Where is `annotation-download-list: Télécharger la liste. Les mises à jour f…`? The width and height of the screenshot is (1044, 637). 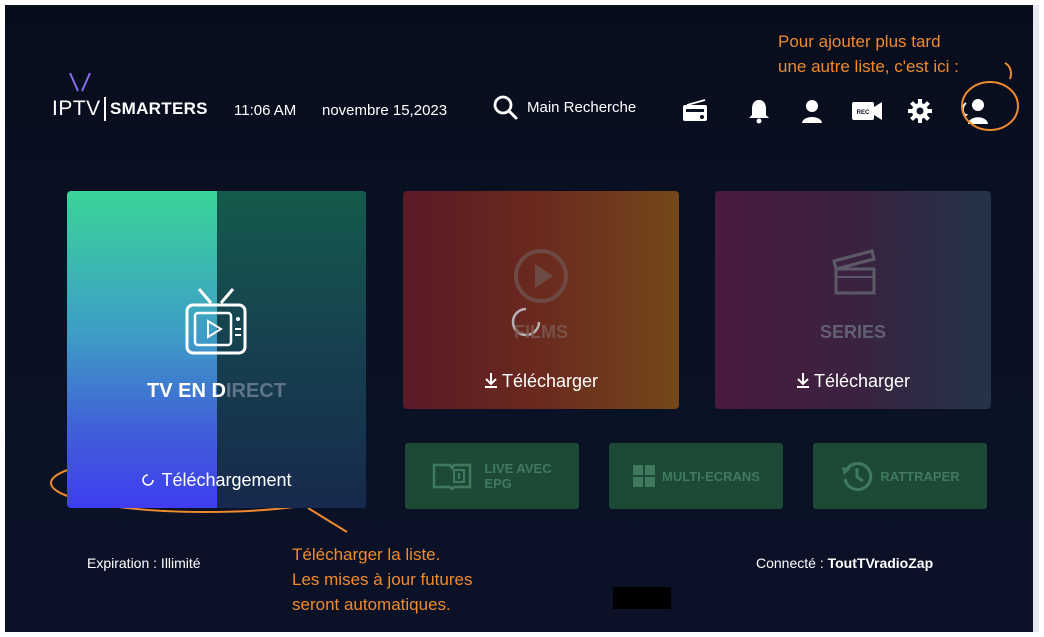
annotation-download-list: Télécharger la liste. Les mises à jour f… is located at coordinates (382, 579).